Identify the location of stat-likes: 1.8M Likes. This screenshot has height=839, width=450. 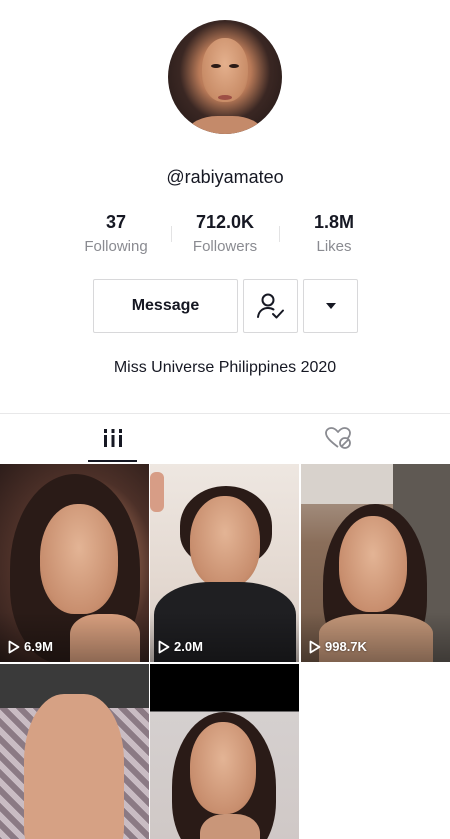
(334, 232).